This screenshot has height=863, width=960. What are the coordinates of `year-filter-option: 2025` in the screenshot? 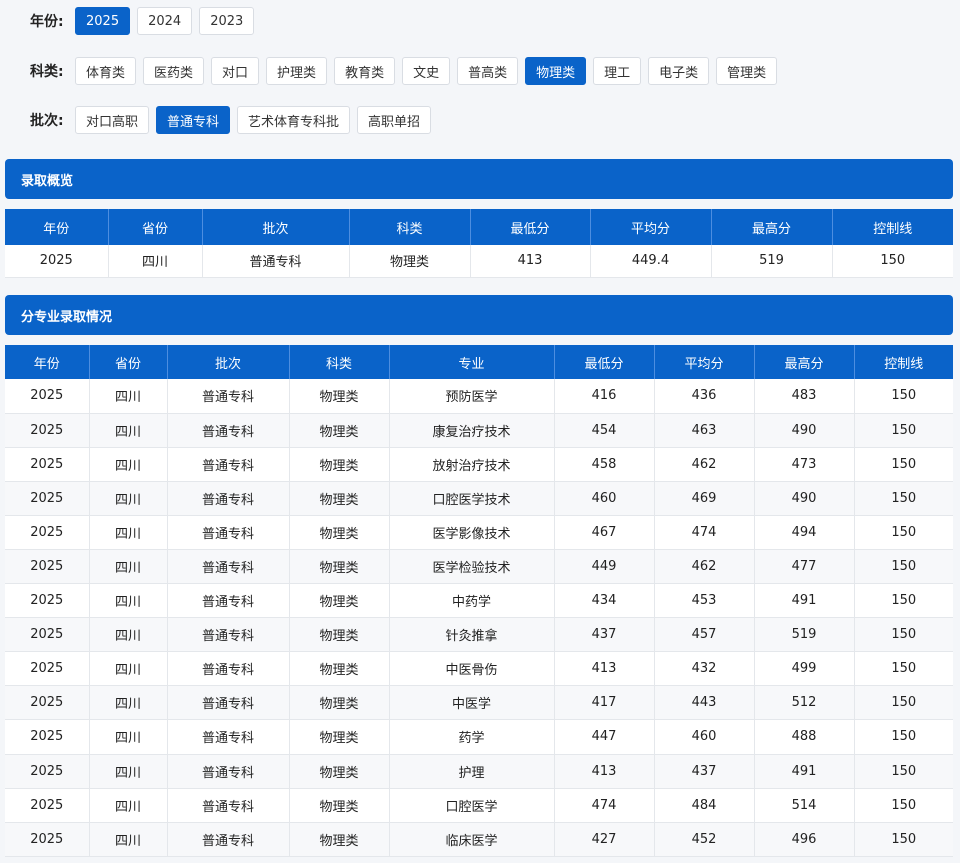 It's located at (103, 21).